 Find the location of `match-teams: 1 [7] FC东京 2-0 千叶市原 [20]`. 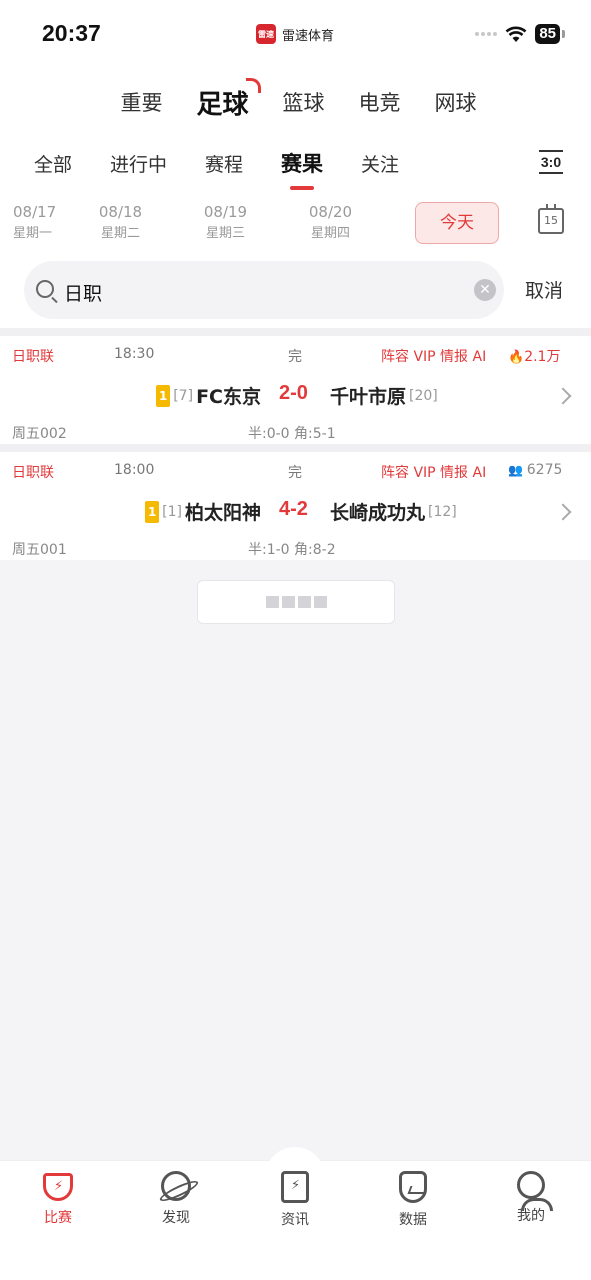

match-teams: 1 [7] FC东京 2-0 千叶市原 [20] is located at coordinates (295, 393).